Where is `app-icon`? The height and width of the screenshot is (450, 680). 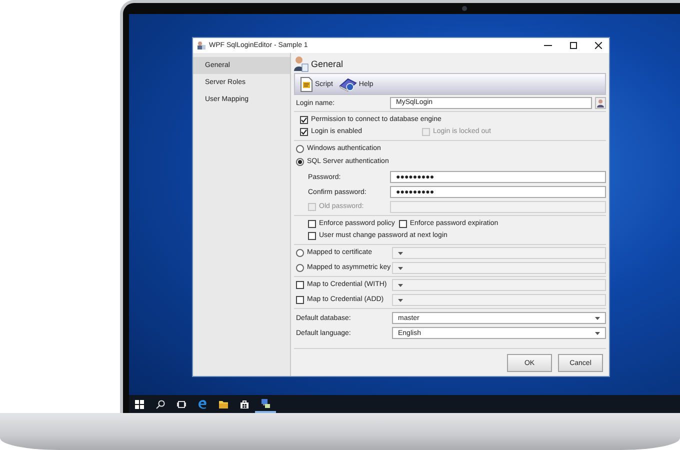 app-icon is located at coordinates (201, 45).